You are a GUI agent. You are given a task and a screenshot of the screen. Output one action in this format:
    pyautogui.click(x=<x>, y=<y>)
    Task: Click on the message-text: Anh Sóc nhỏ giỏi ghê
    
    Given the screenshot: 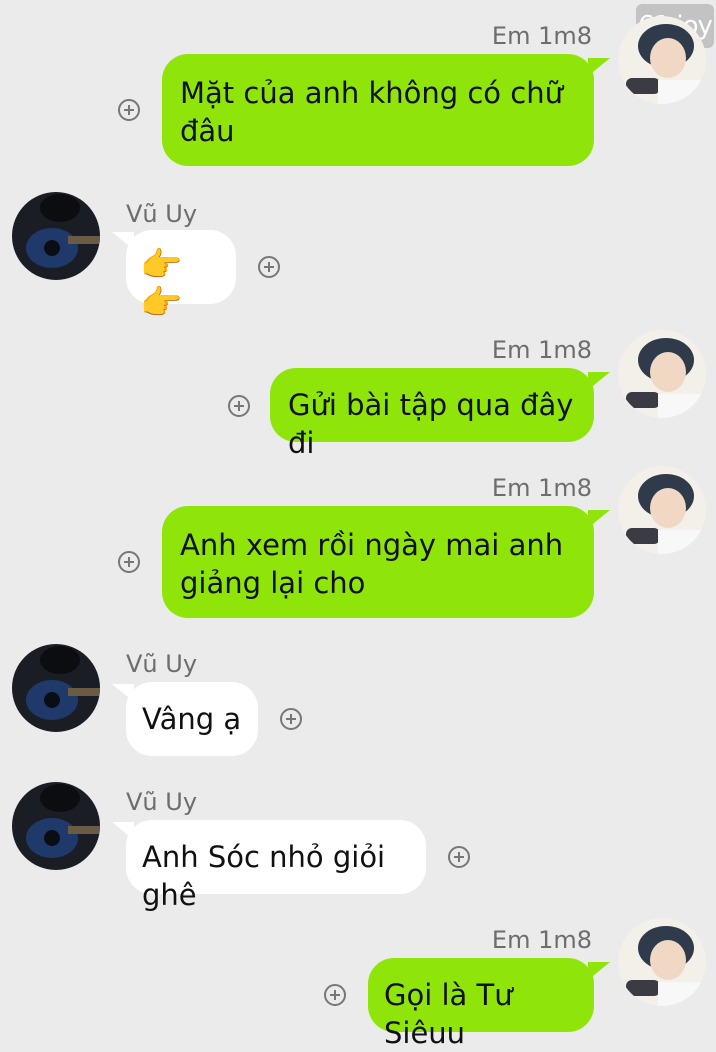 What is the action you would take?
    pyautogui.click(x=264, y=876)
    